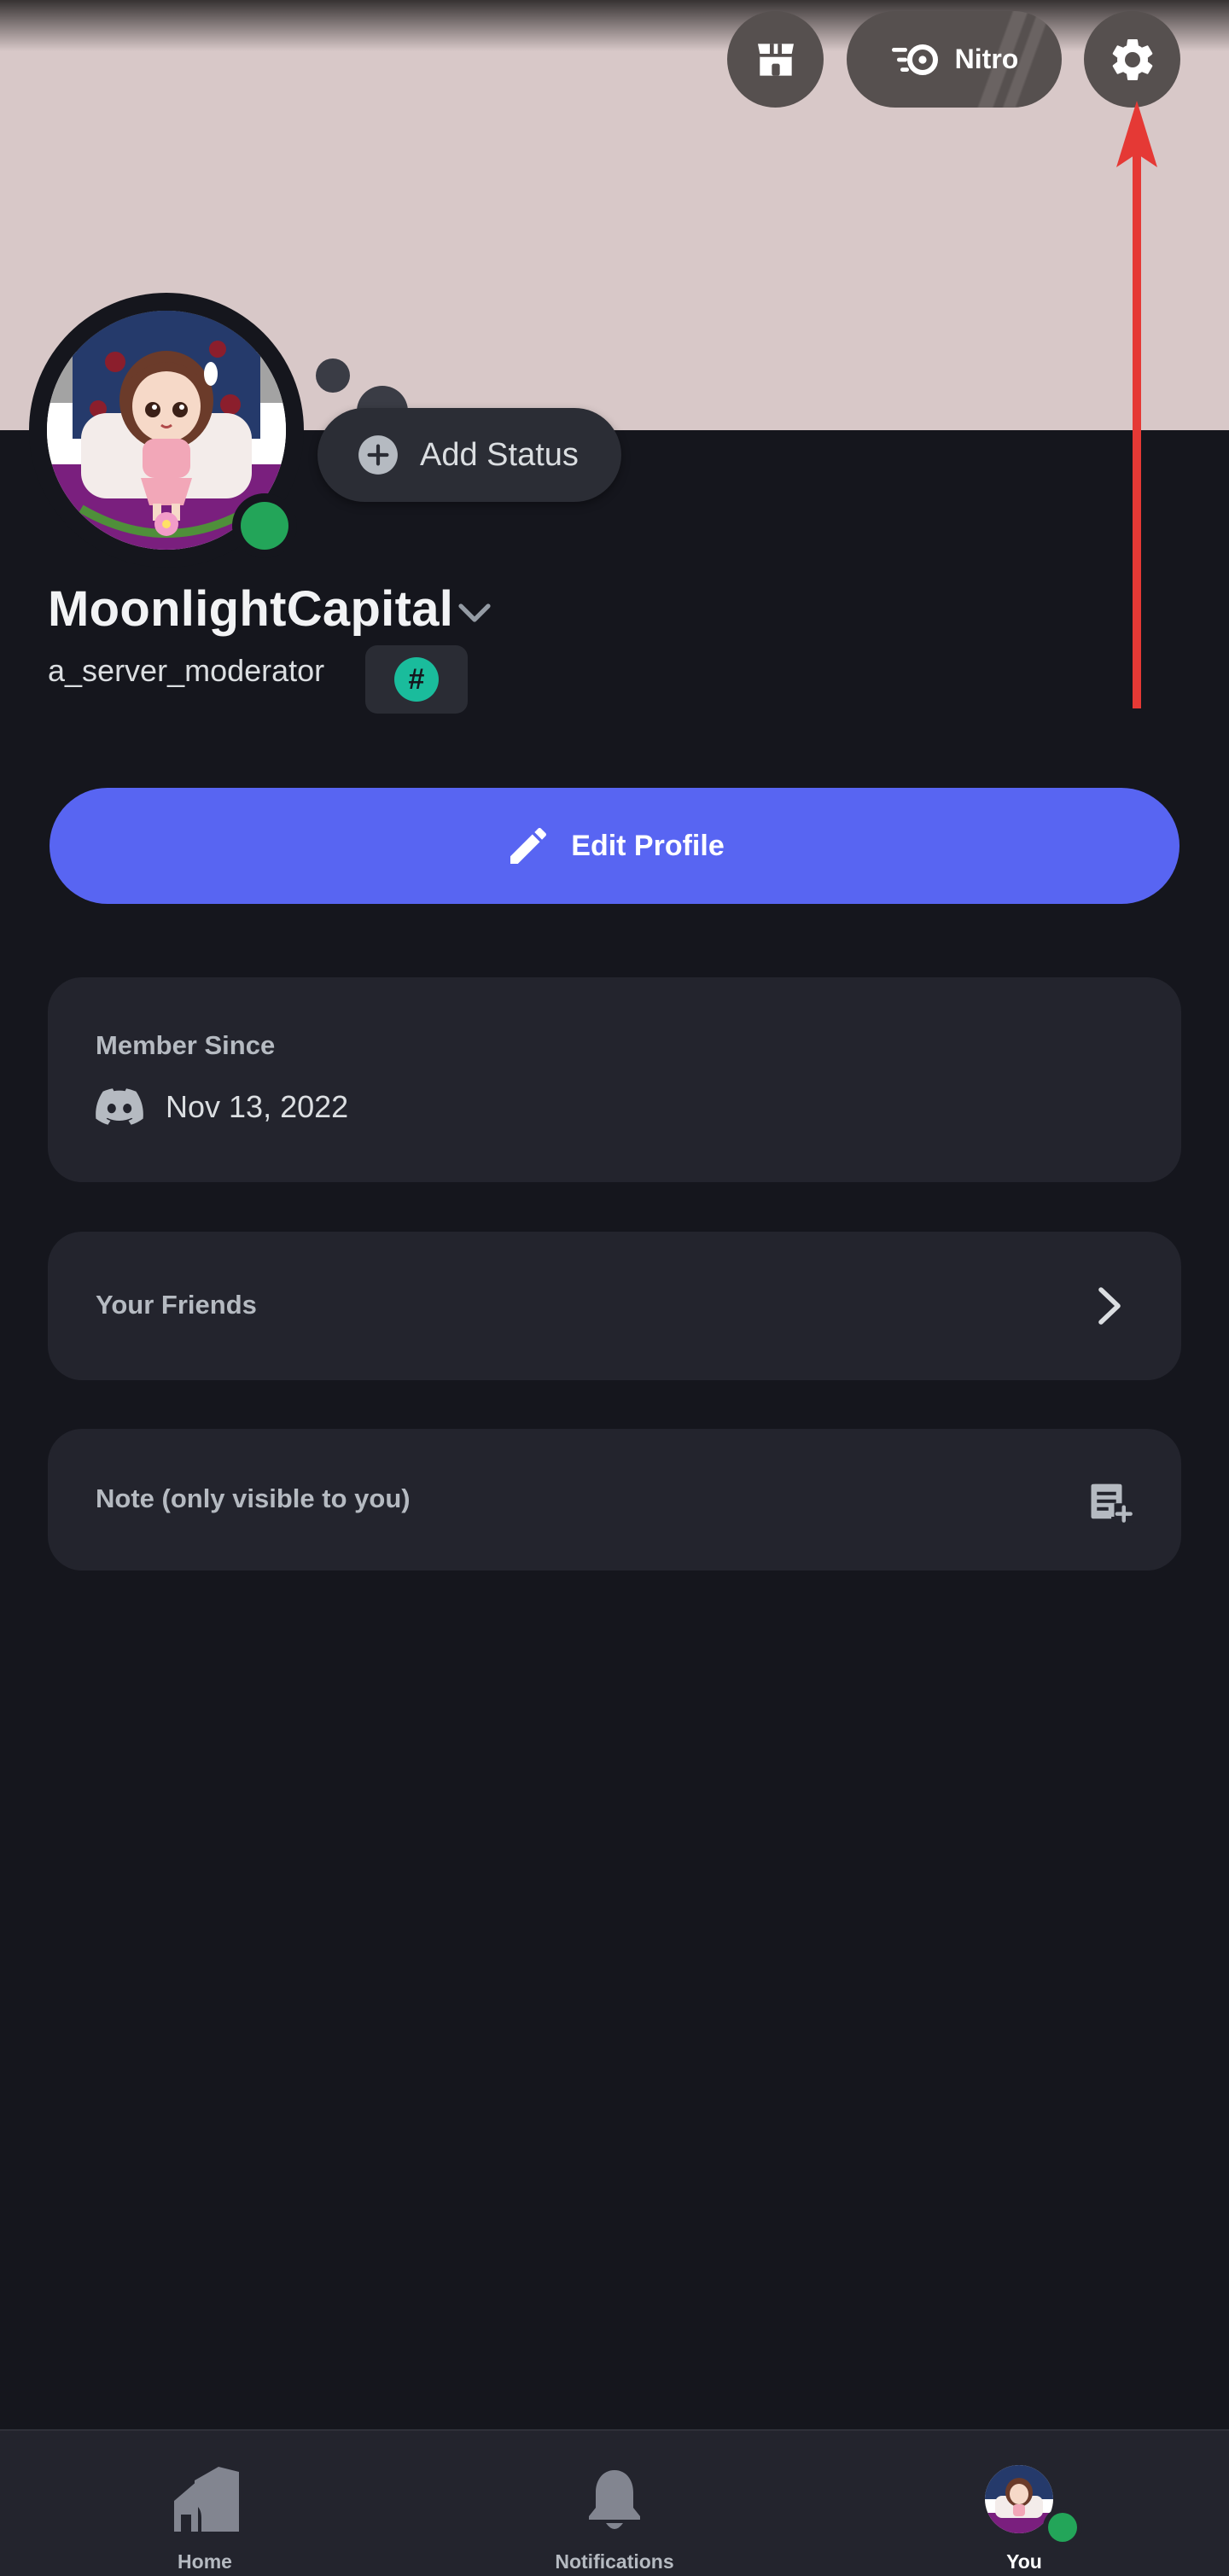 Image resolution: width=1229 pixels, height=2576 pixels. What do you see at coordinates (253, 1498) in the screenshot?
I see `note-label: Note (only visible to you)` at bounding box center [253, 1498].